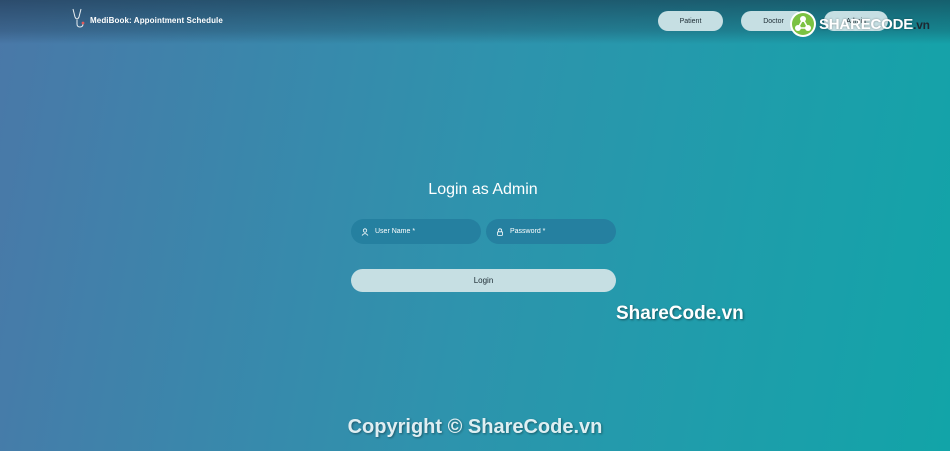 The width and height of the screenshot is (950, 451). I want to click on username-field, so click(416, 231).